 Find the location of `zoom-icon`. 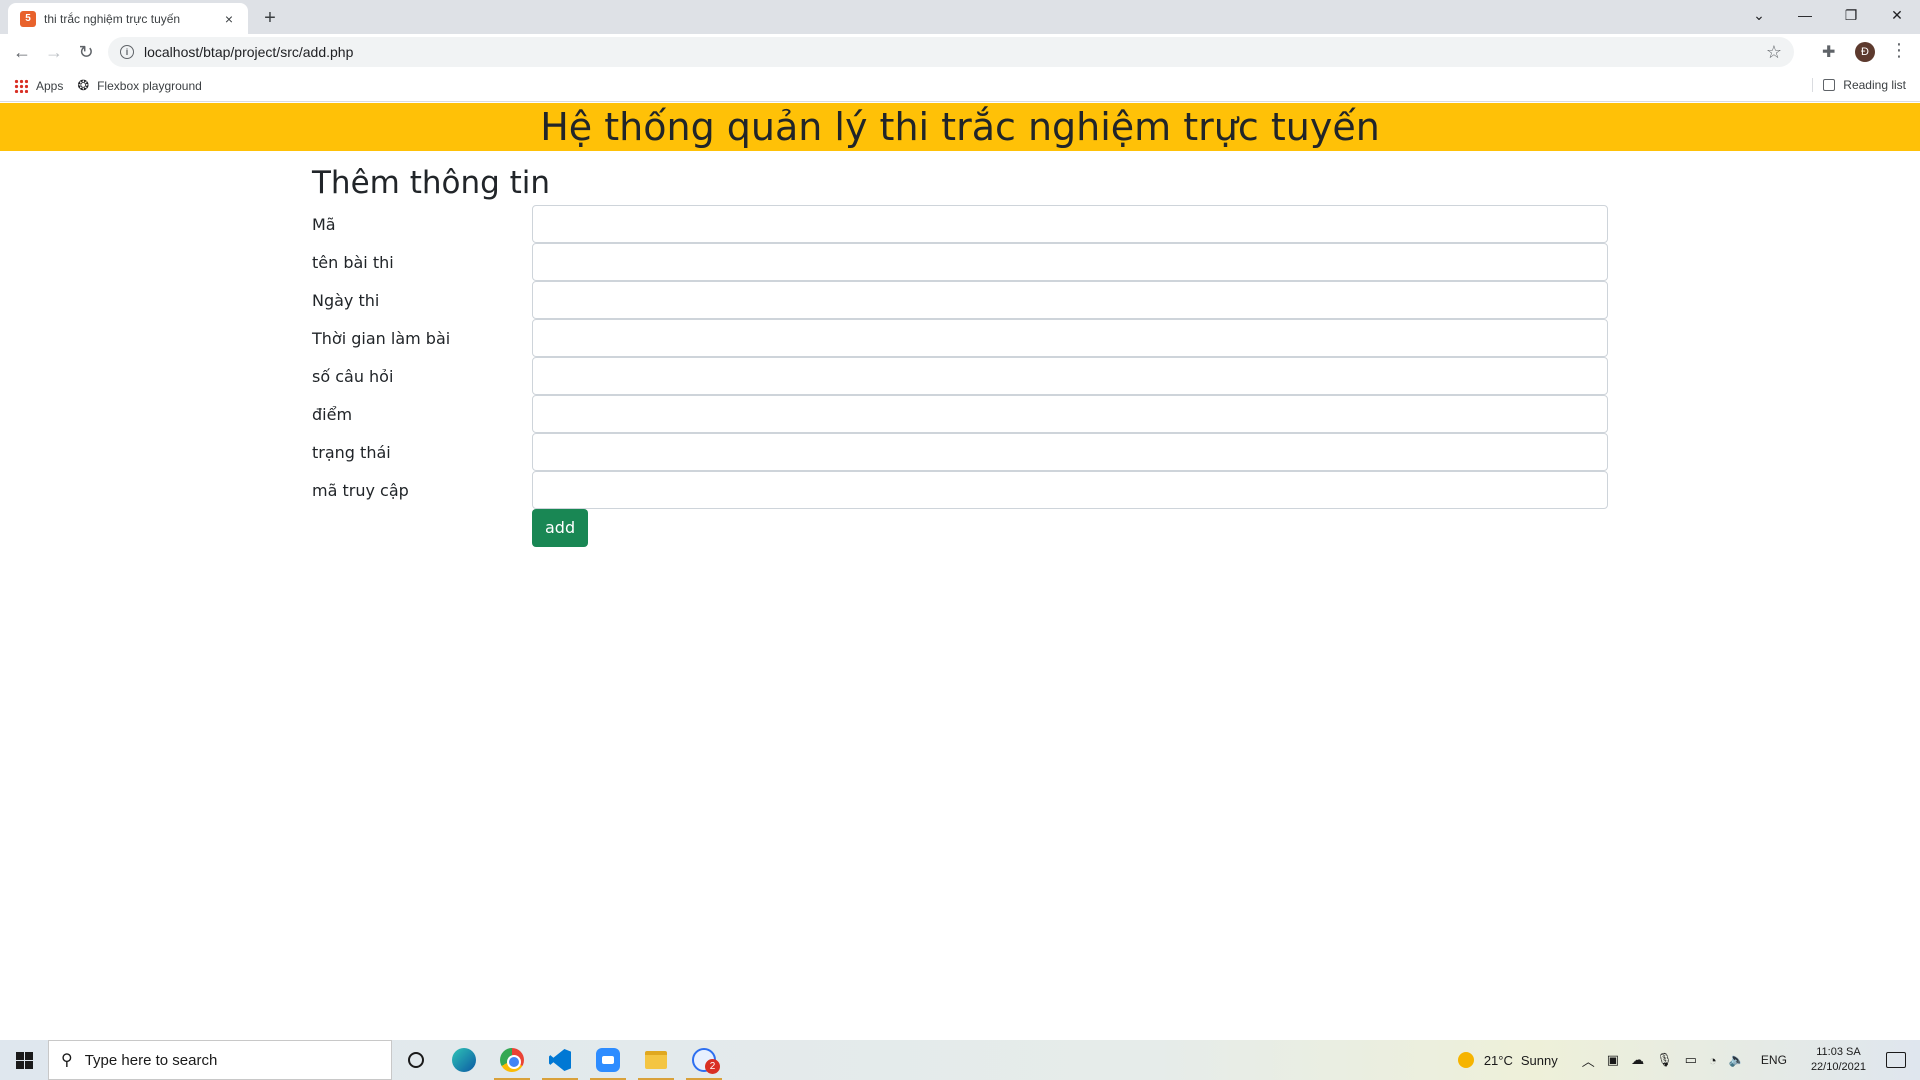

zoom-icon is located at coordinates (608, 1060).